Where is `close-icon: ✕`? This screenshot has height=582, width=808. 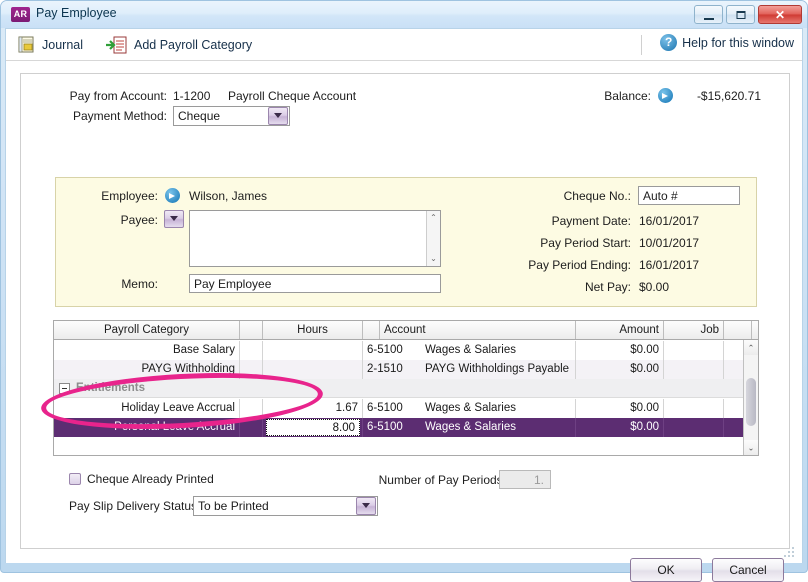 close-icon: ✕ is located at coordinates (780, 14).